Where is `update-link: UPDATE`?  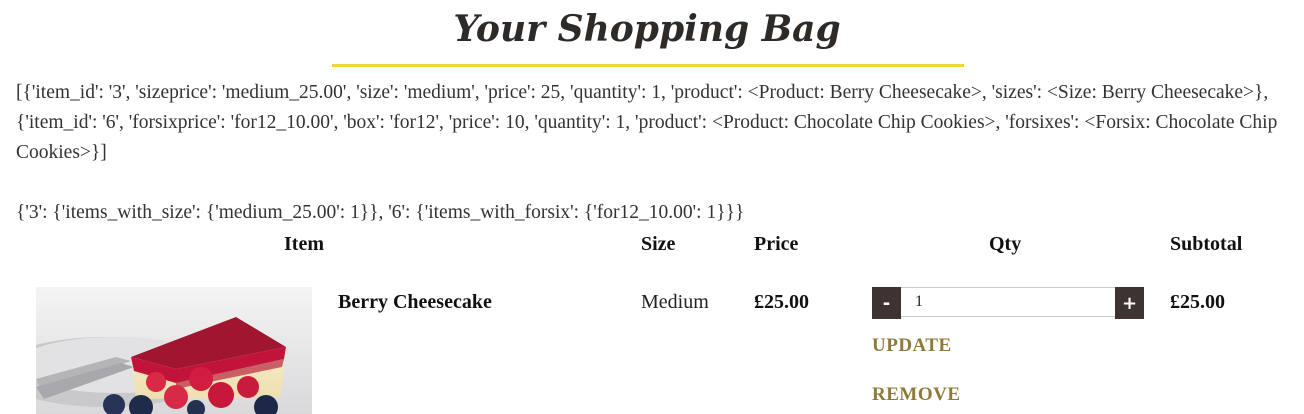
update-link: UPDATE is located at coordinates (912, 346).